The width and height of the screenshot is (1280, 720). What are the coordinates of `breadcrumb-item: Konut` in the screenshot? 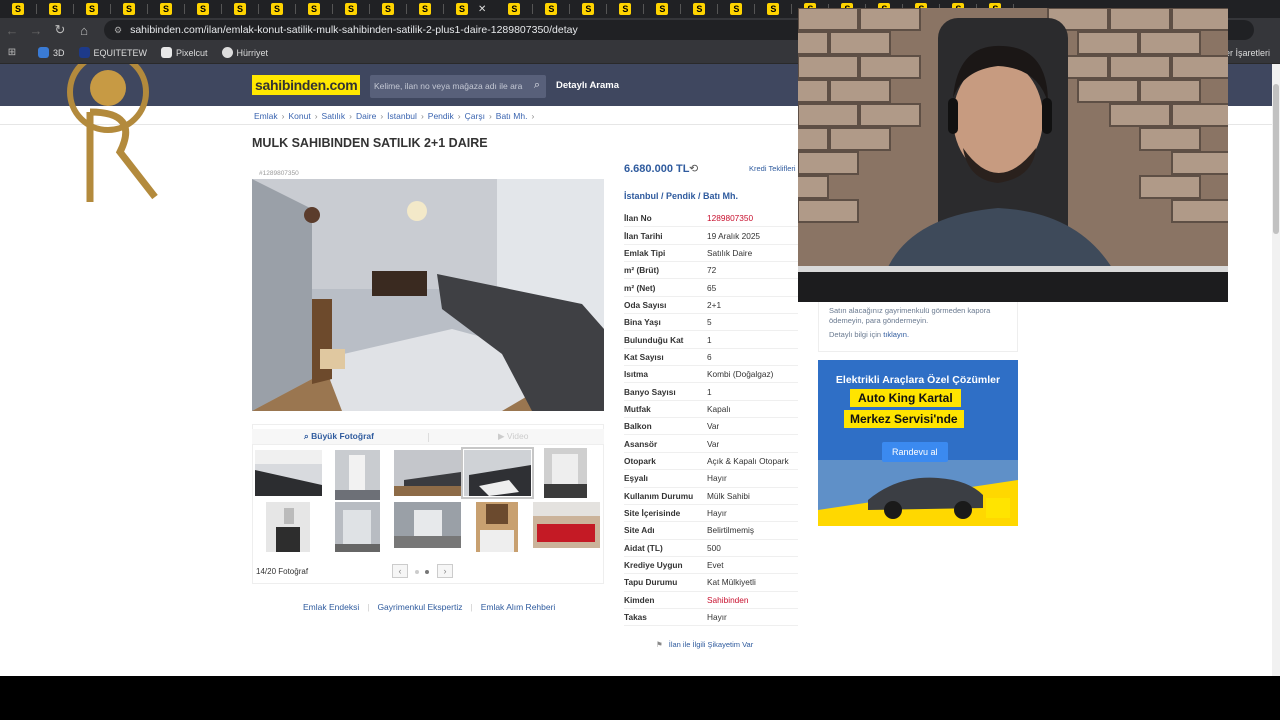 It's located at (299, 116).